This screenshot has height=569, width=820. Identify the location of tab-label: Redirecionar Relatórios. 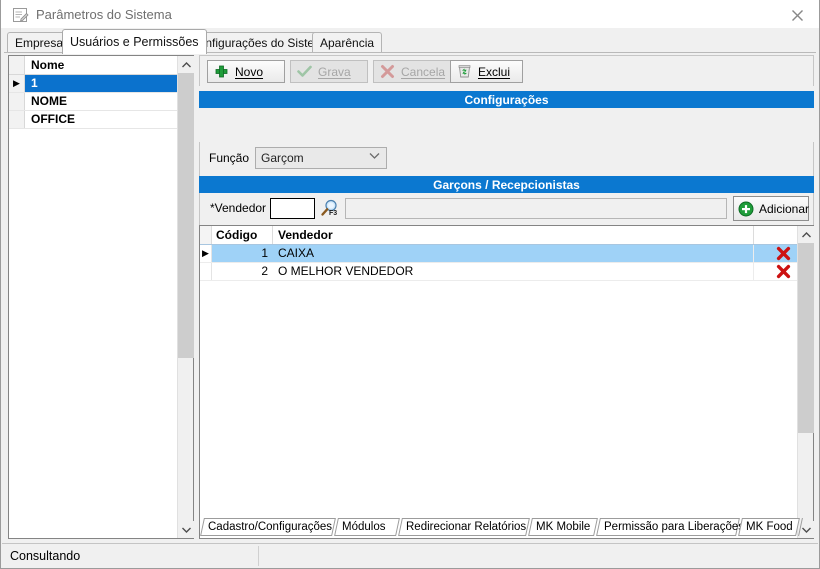
(466, 527).